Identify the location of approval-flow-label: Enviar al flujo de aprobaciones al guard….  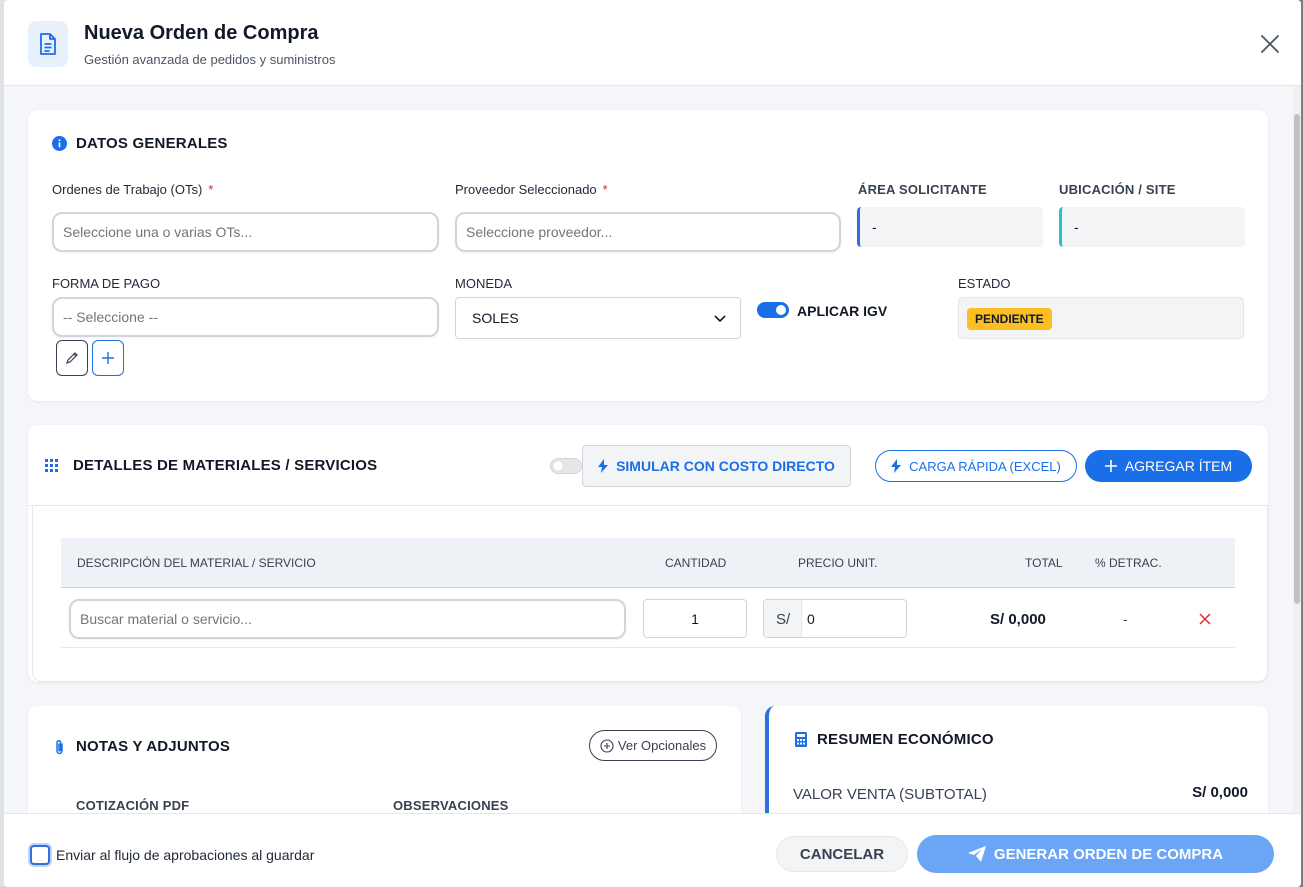
(185, 855).